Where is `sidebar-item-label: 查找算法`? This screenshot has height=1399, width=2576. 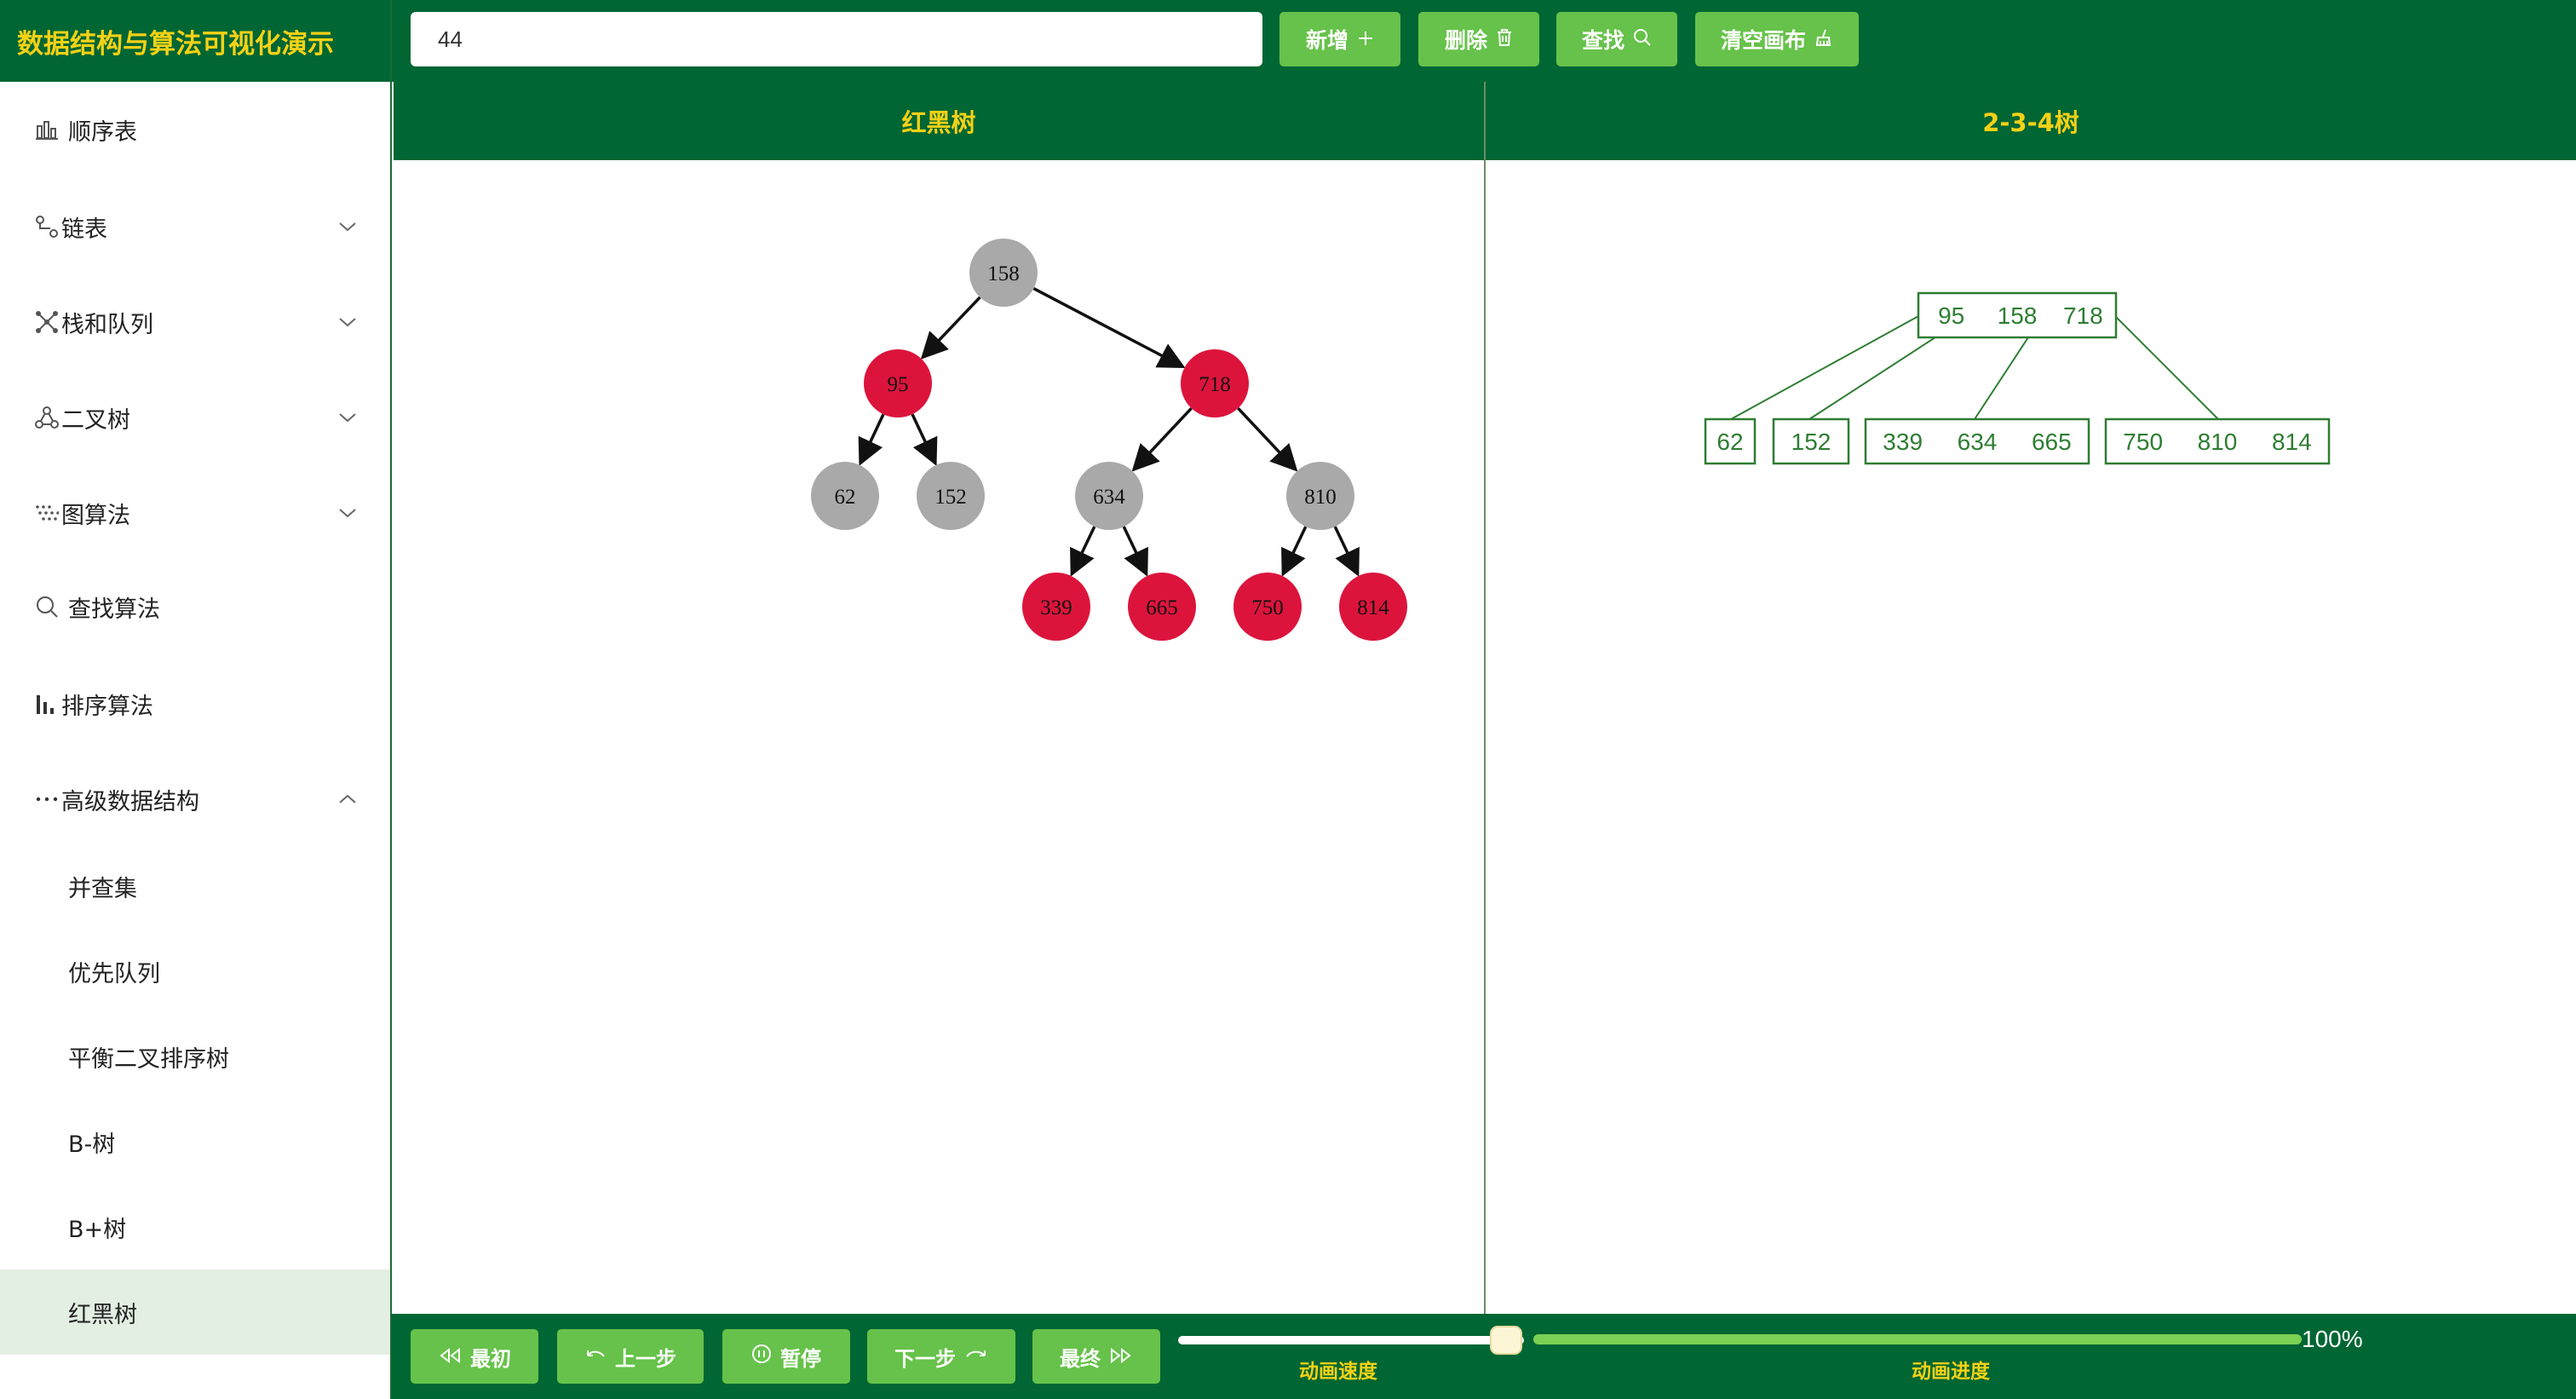 sidebar-item-label: 查找算法 is located at coordinates (114, 610).